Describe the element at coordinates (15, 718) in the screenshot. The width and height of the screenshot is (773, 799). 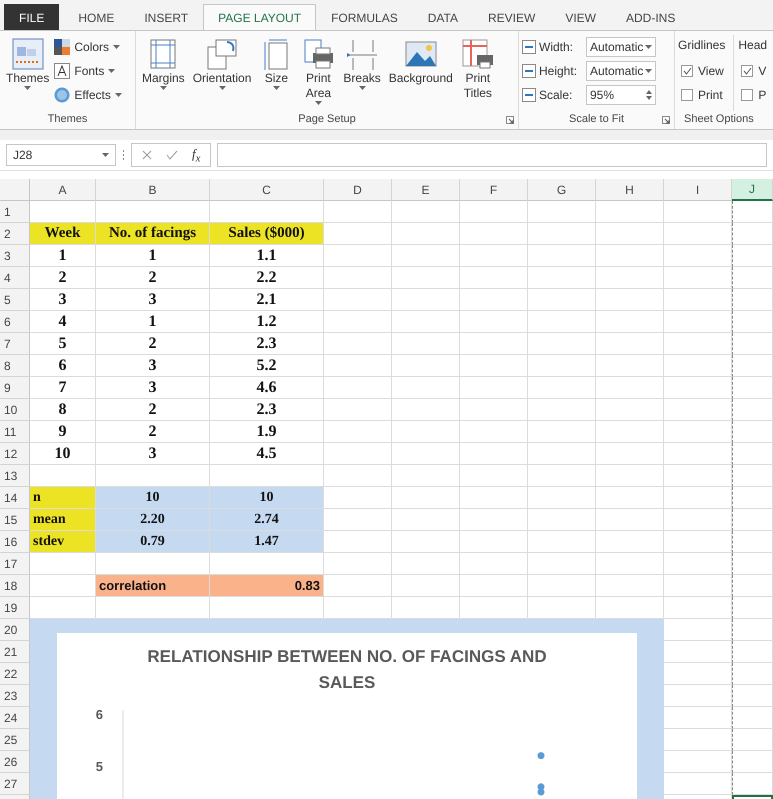
I see `row-header: 24` at that location.